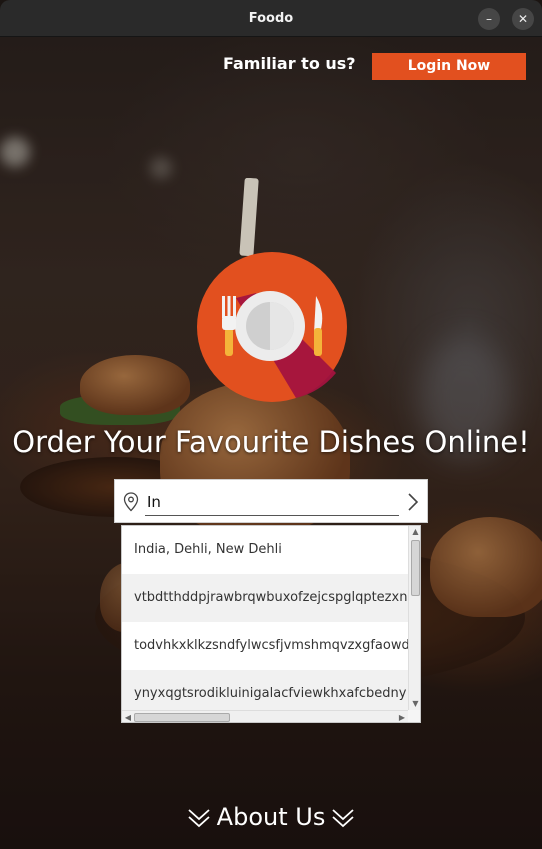 This screenshot has width=542, height=849. Describe the element at coordinates (271, 442) in the screenshot. I see `headline: Order Your Favourite Dishes Online!` at that location.